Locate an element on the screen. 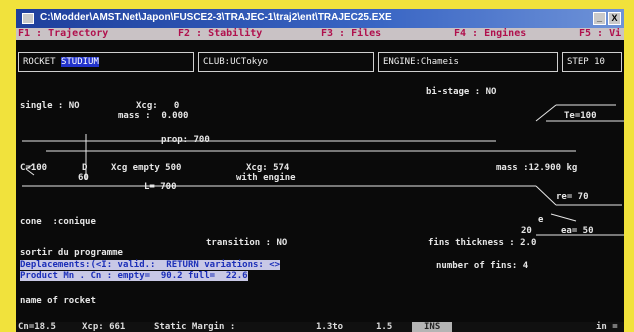 Image resolution: width=634 pixels, height=332 pixels. product-values: Product Mn . Cn : empty= 90.2 full= 22.6 is located at coordinates (134, 276).